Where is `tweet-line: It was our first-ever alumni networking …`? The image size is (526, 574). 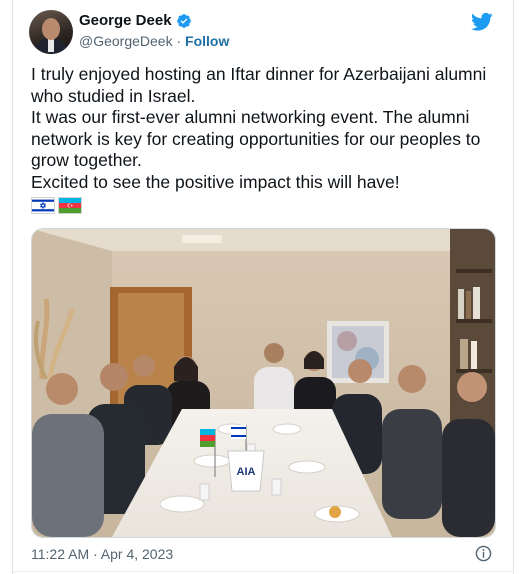
tweet-line: It was our first-ever alumni networking … is located at coordinates (256, 138).